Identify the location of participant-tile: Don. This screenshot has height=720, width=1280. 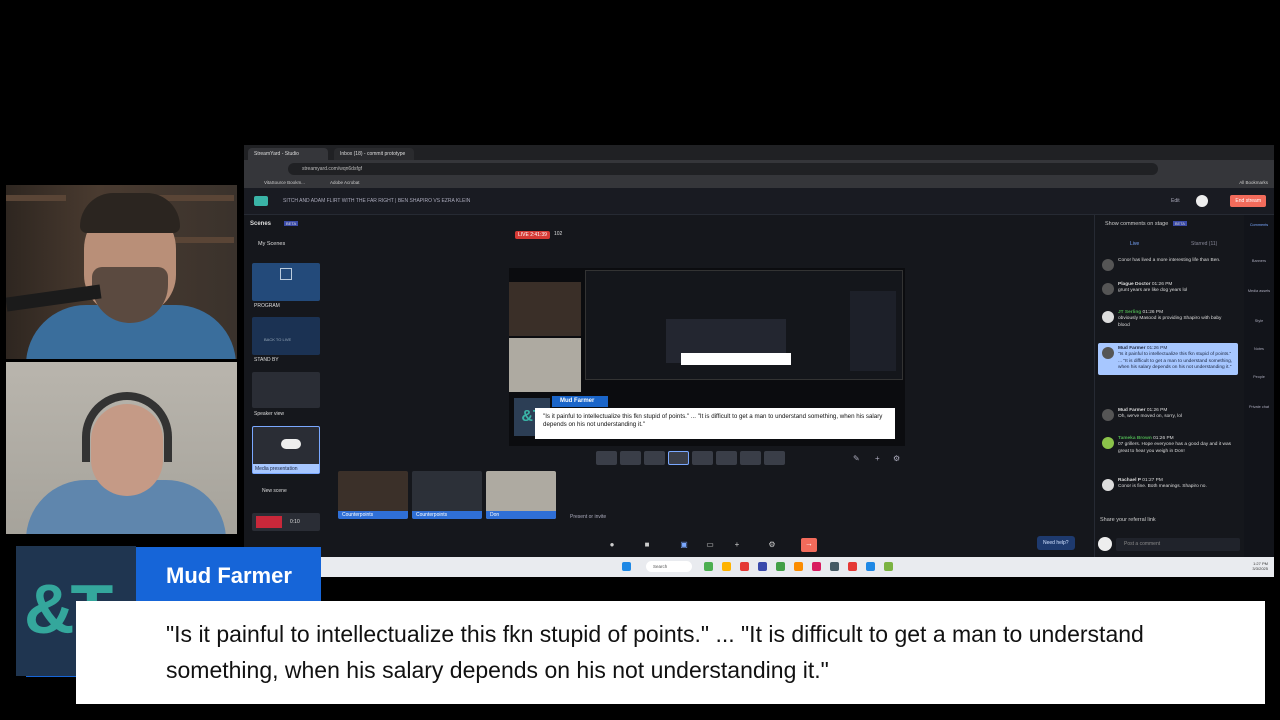
(521, 495).